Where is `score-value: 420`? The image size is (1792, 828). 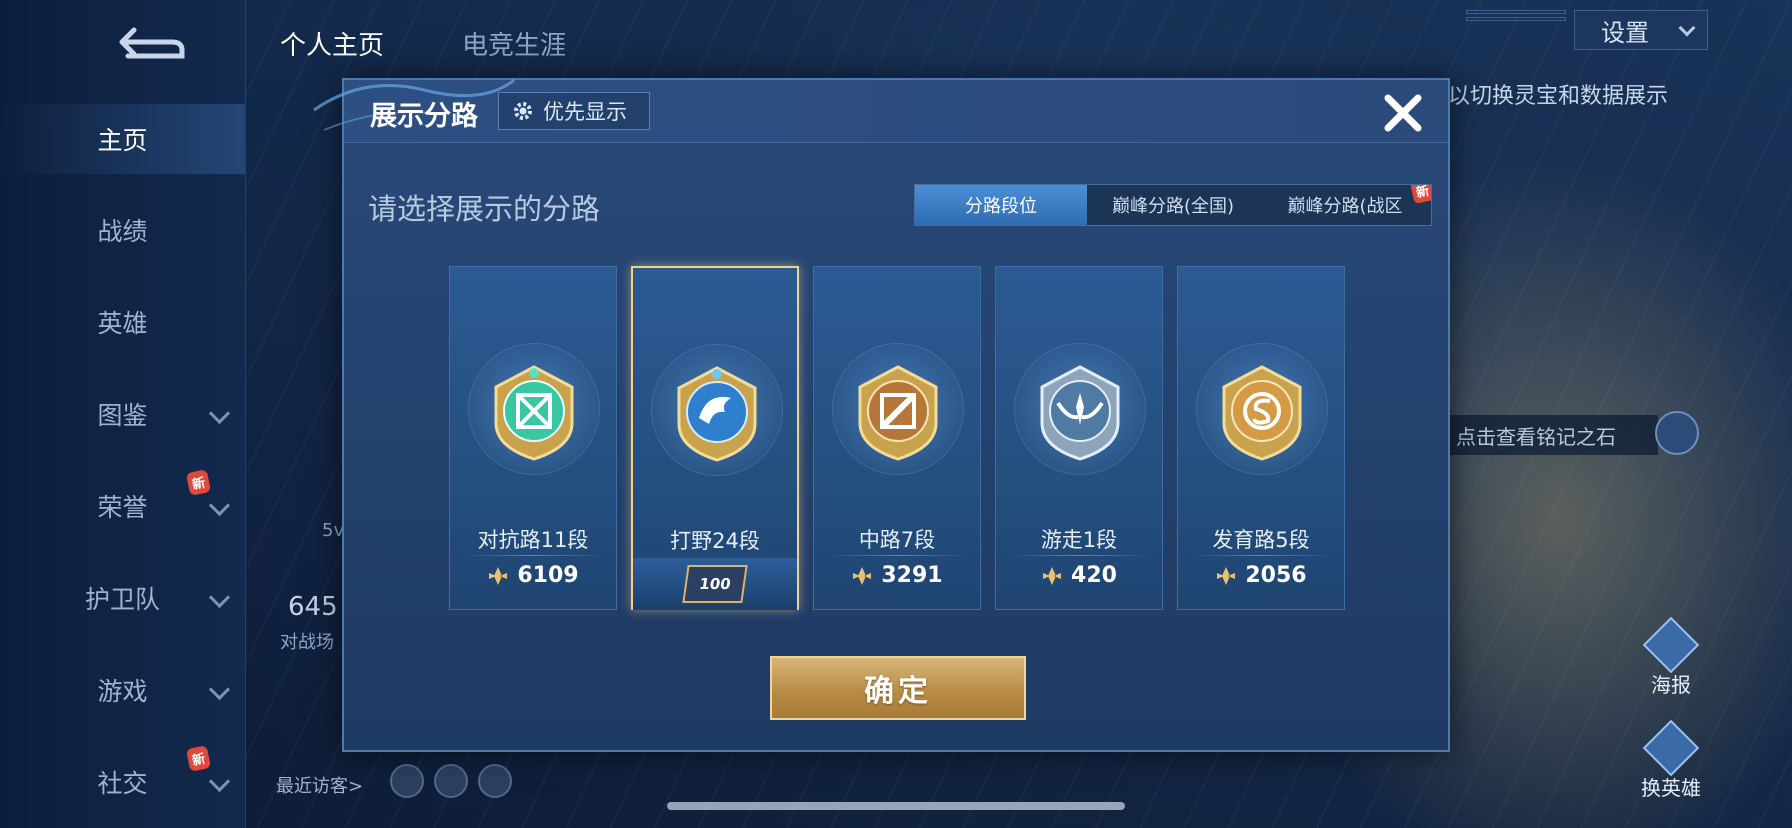
score-value: 420 is located at coordinates (1094, 575).